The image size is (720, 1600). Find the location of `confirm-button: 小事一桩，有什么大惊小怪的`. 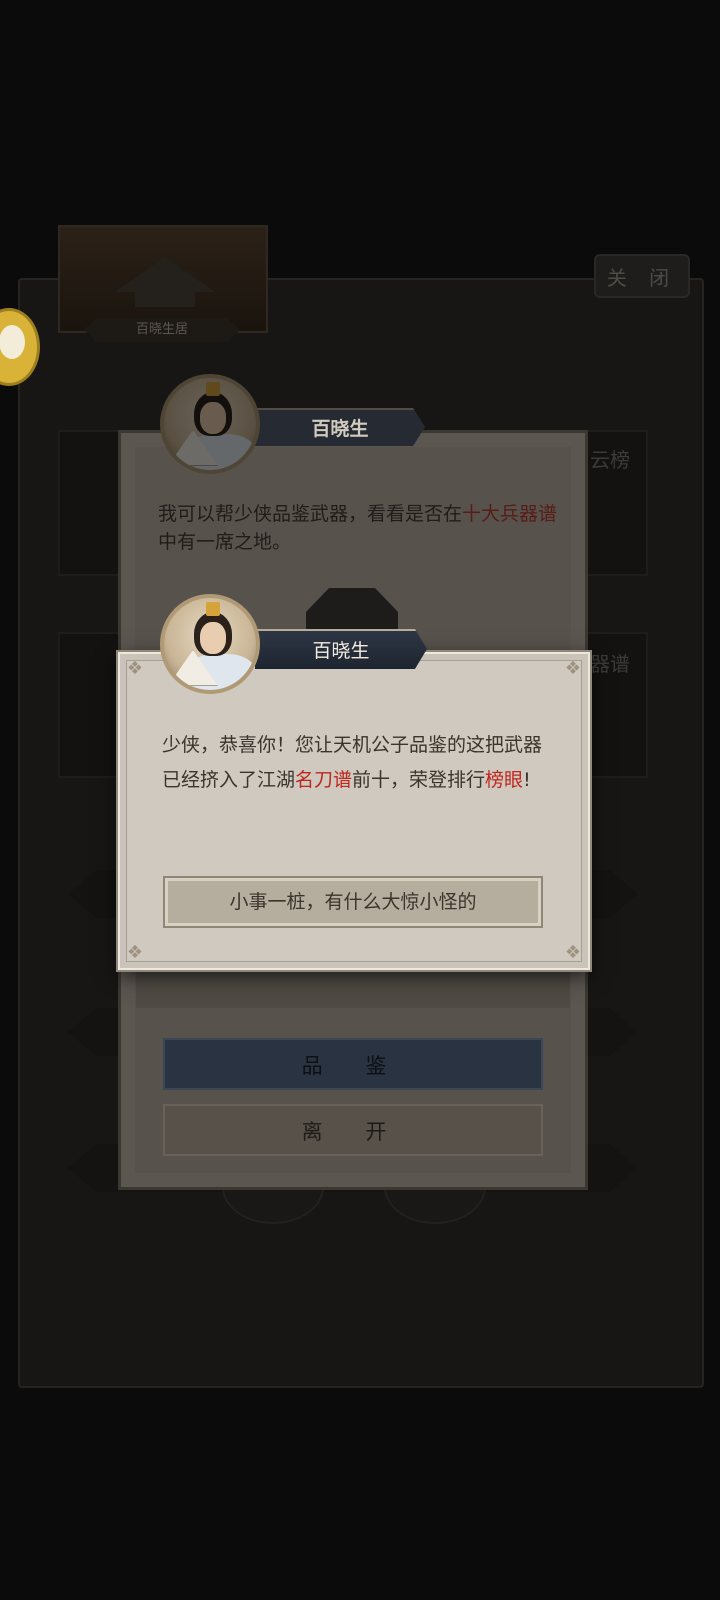

confirm-button: 小事一桩，有什么大惊小怪的 is located at coordinates (353, 902).